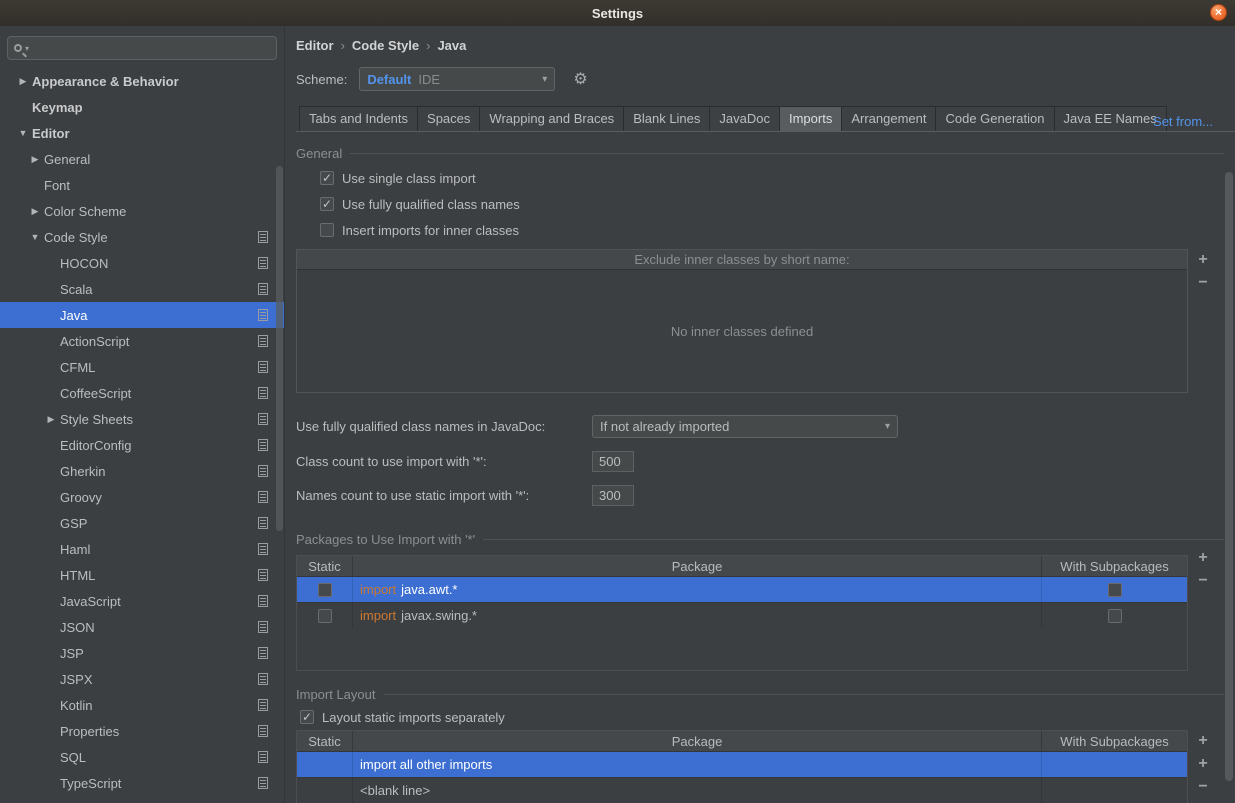 The image size is (1235, 803). What do you see at coordinates (327, 230) in the screenshot?
I see `cb-insert-imports-for-inner-classes` at bounding box center [327, 230].